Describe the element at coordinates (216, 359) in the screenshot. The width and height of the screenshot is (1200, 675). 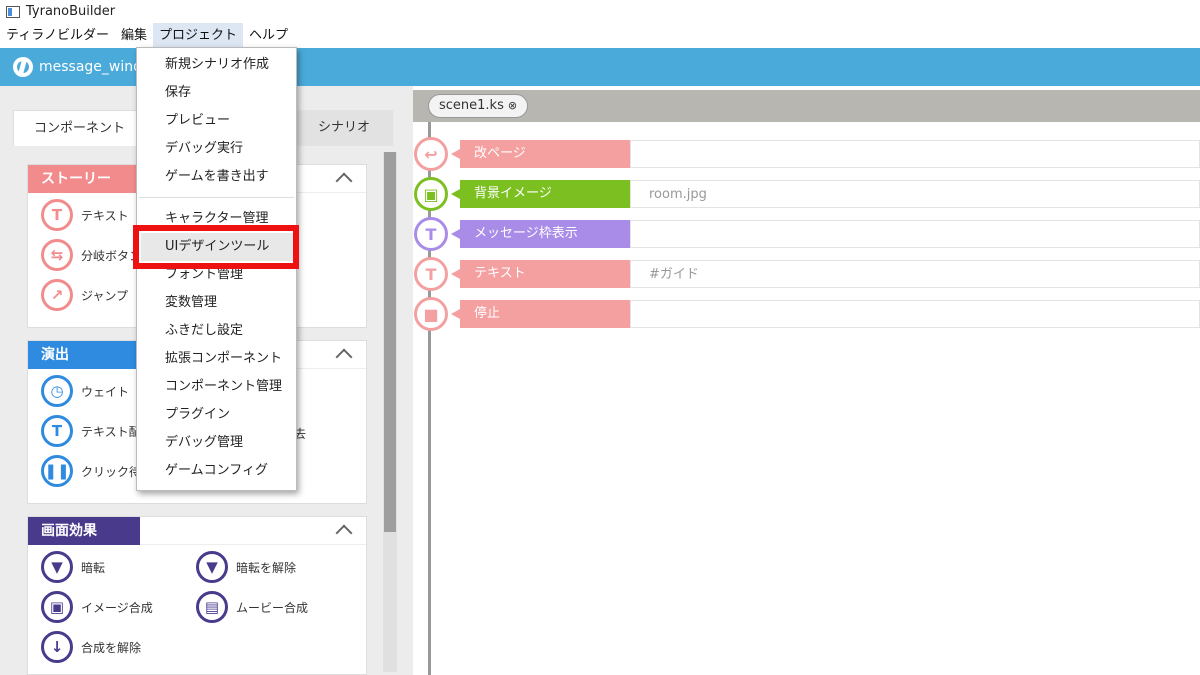
I see `menu-item-extension-components: 拡張コンポーネント` at that location.